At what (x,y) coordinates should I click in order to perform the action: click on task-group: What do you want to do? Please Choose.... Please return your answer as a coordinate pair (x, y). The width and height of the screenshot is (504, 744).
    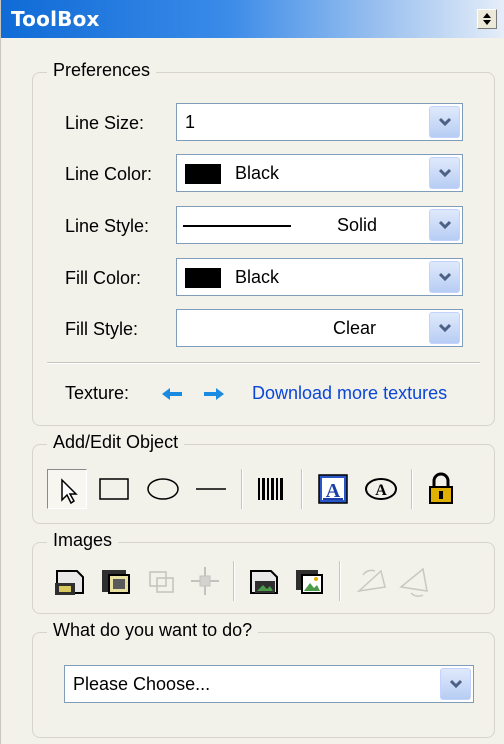
    Looking at the image, I should click on (263, 679).